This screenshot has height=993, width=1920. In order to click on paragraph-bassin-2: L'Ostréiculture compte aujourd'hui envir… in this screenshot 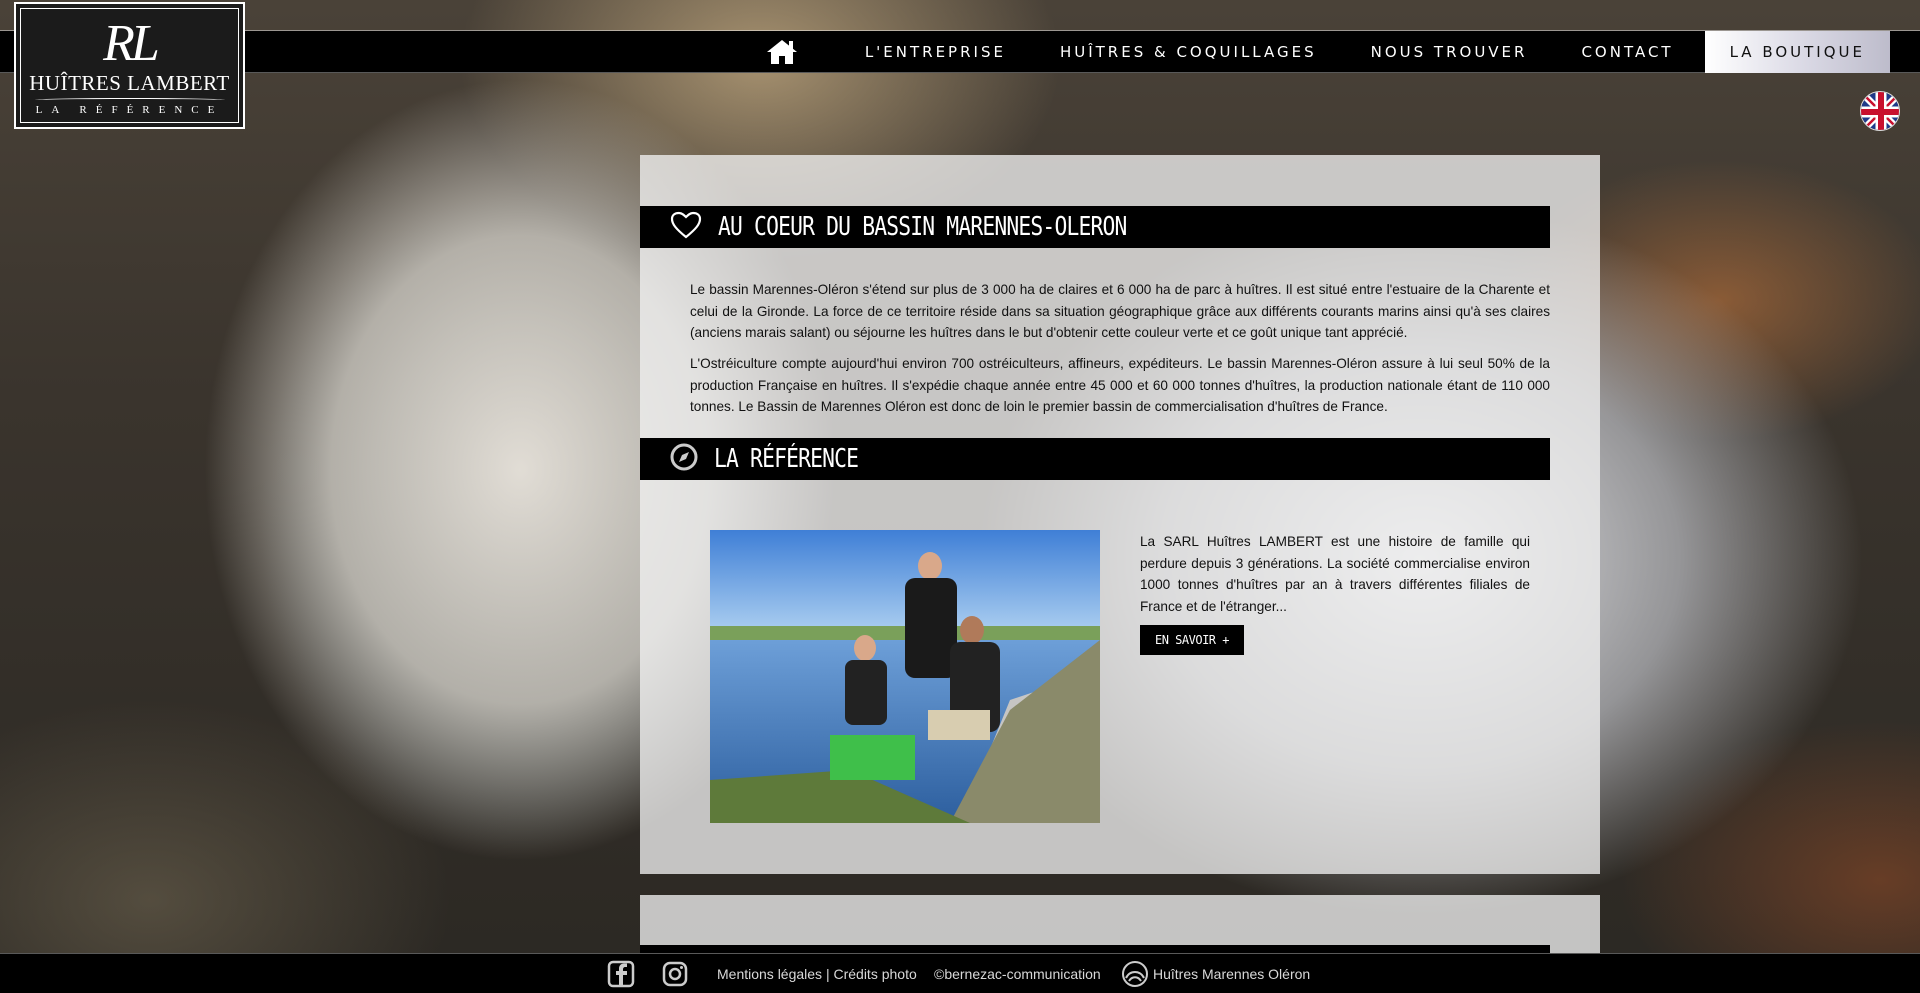, I will do `click(1120, 385)`.